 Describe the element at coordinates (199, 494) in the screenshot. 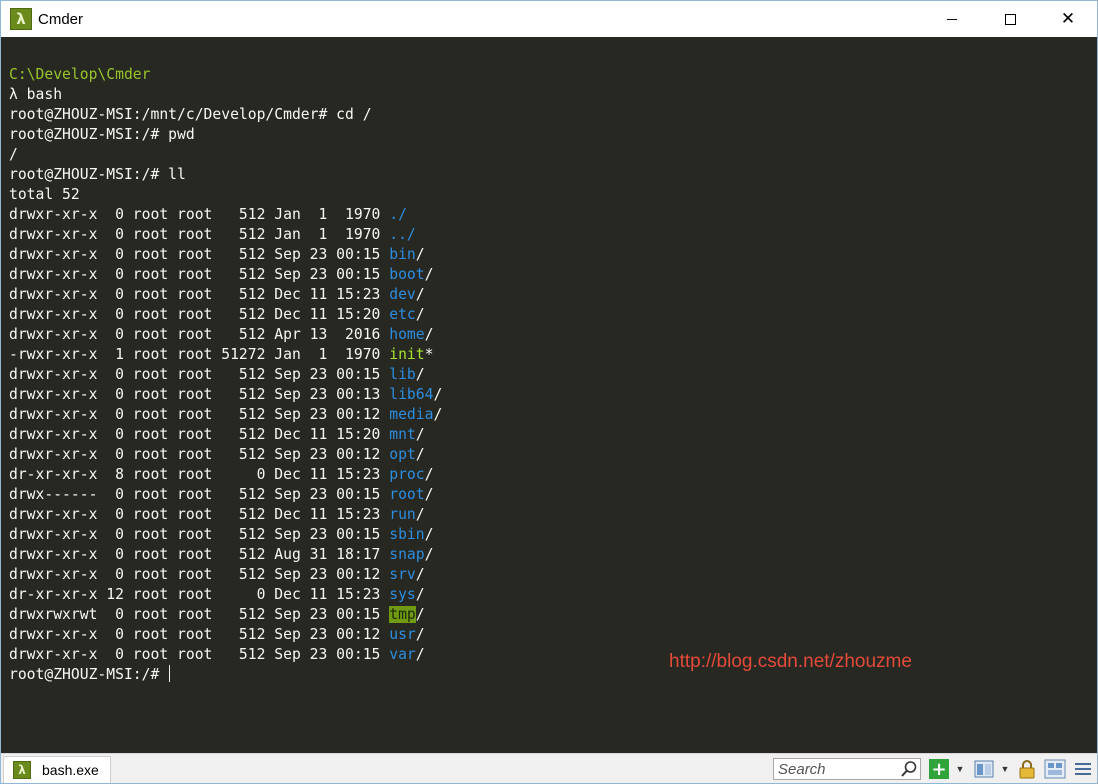

I see `terminal-text: drwx------ 0 root root 512 Sep 23 00:15` at that location.